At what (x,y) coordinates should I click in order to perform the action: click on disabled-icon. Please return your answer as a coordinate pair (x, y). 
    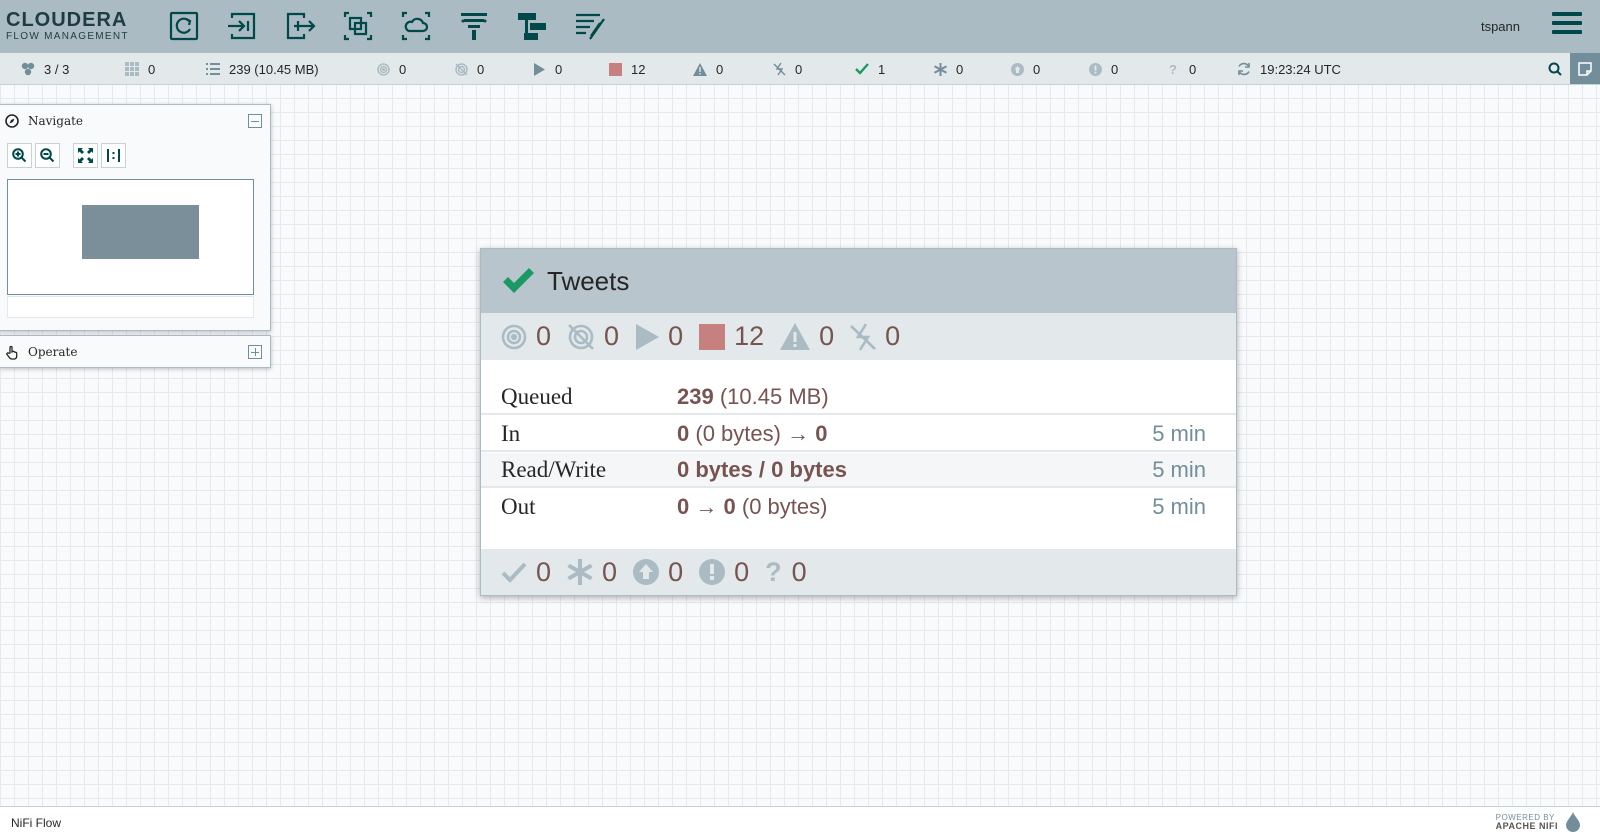
    Looking at the image, I should click on (863, 336).